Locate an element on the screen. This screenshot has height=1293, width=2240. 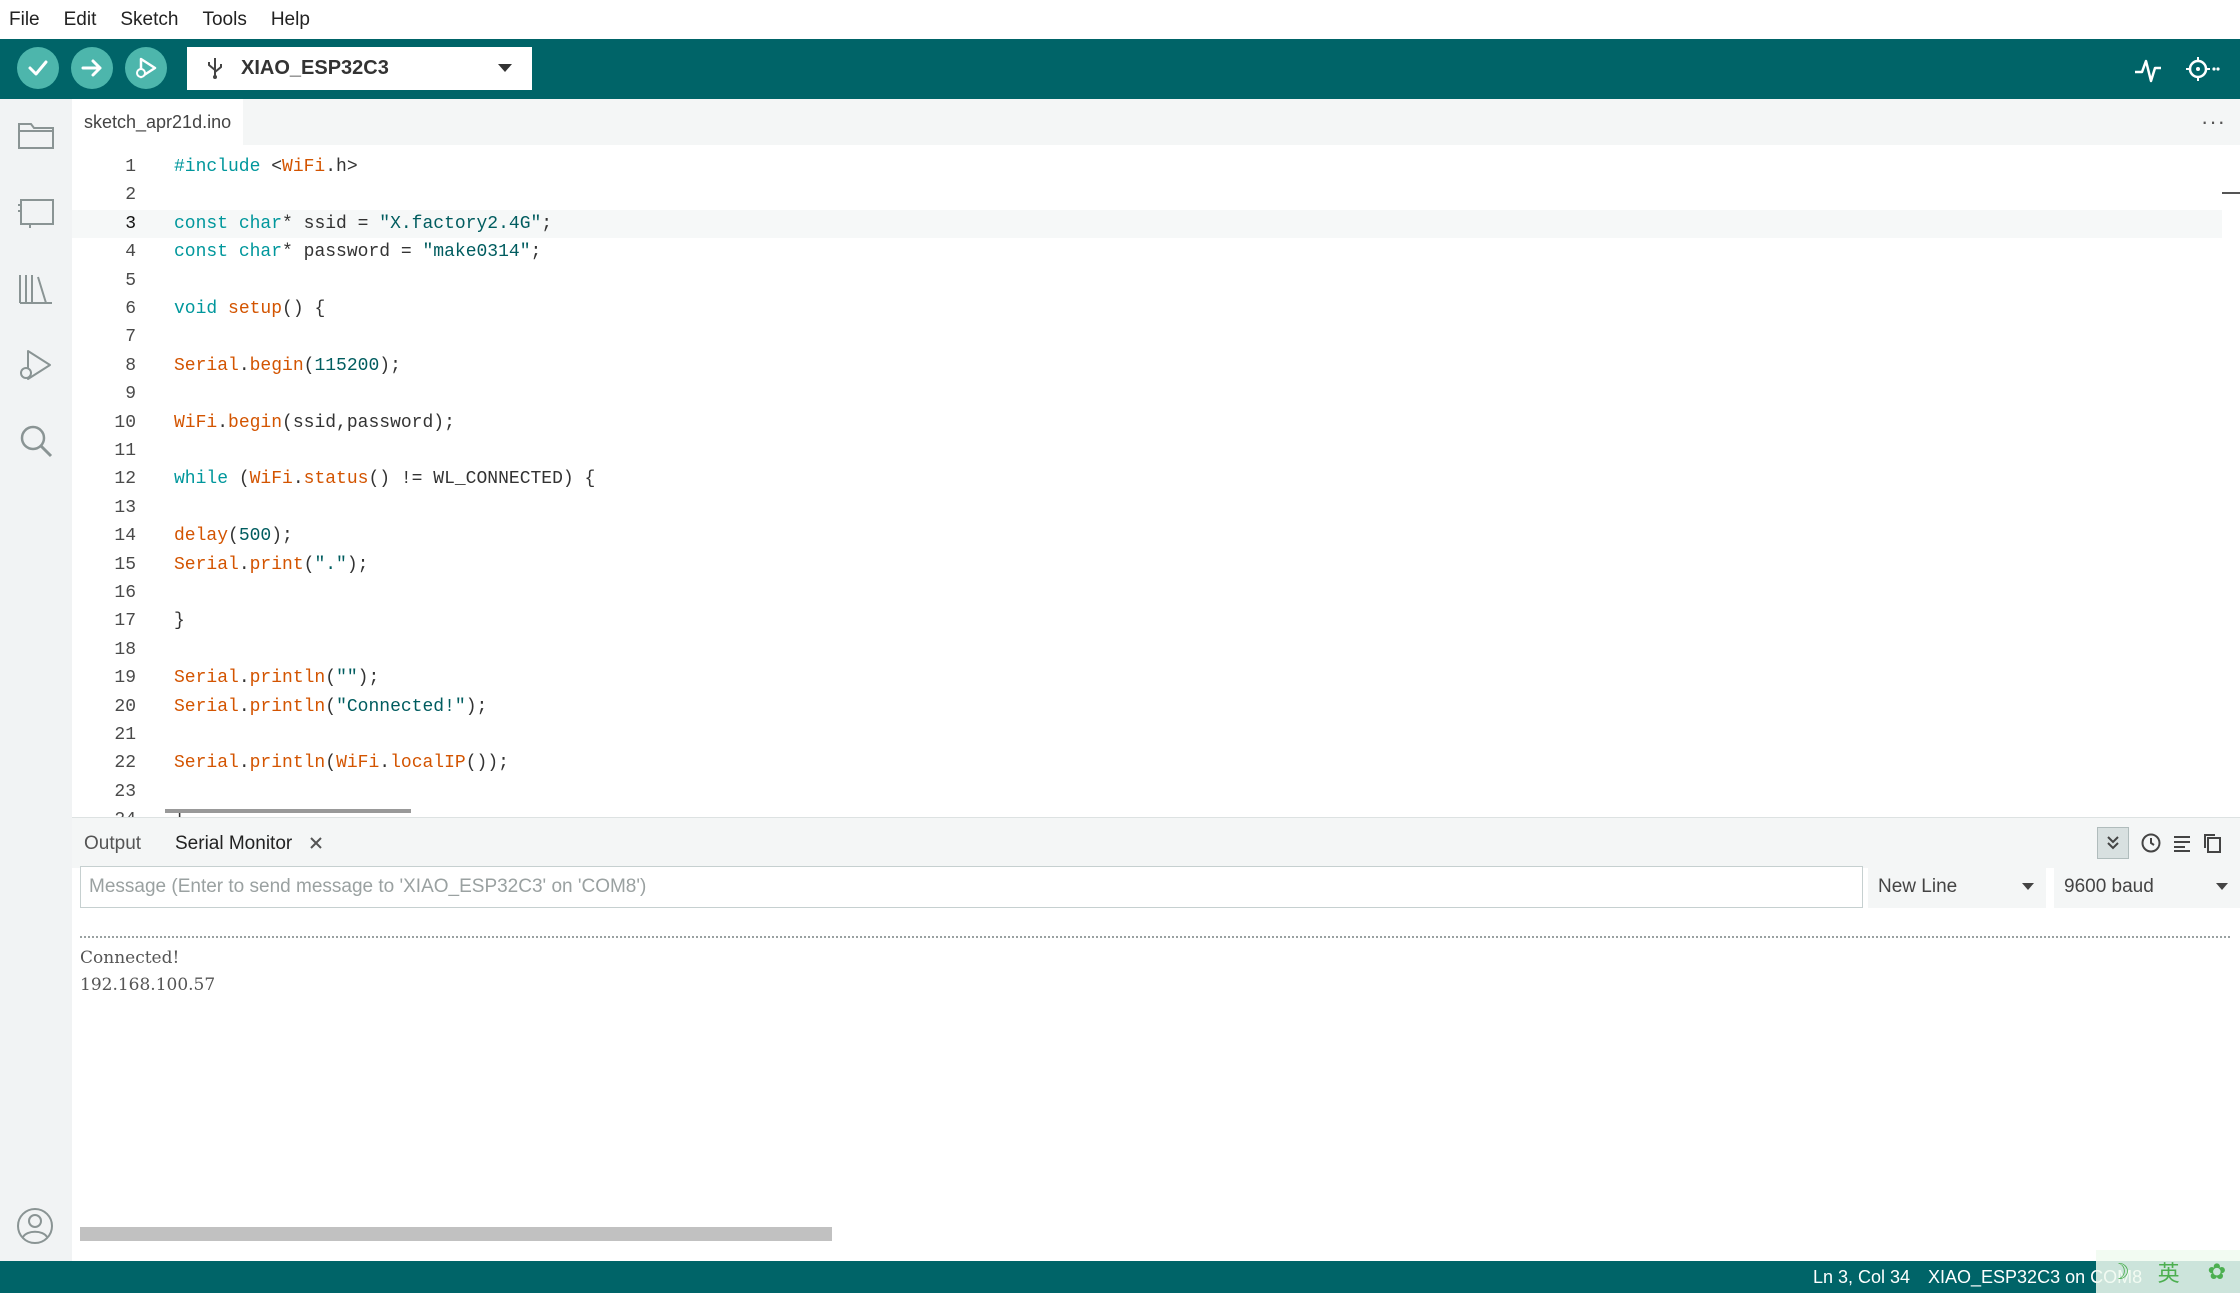
code-line: 9 is located at coordinates (1147, 394).